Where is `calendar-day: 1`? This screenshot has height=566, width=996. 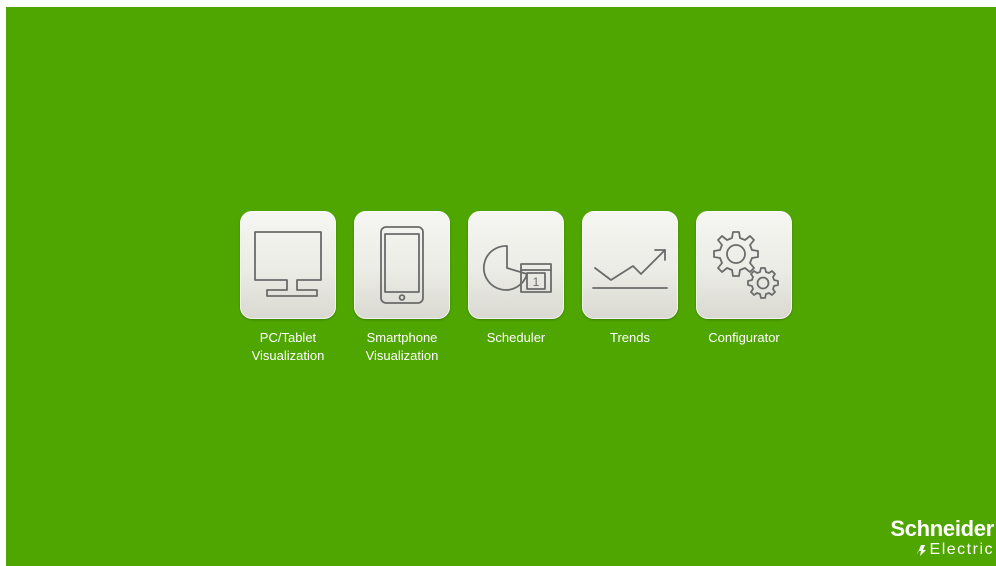
calendar-day: 1 is located at coordinates (536, 282).